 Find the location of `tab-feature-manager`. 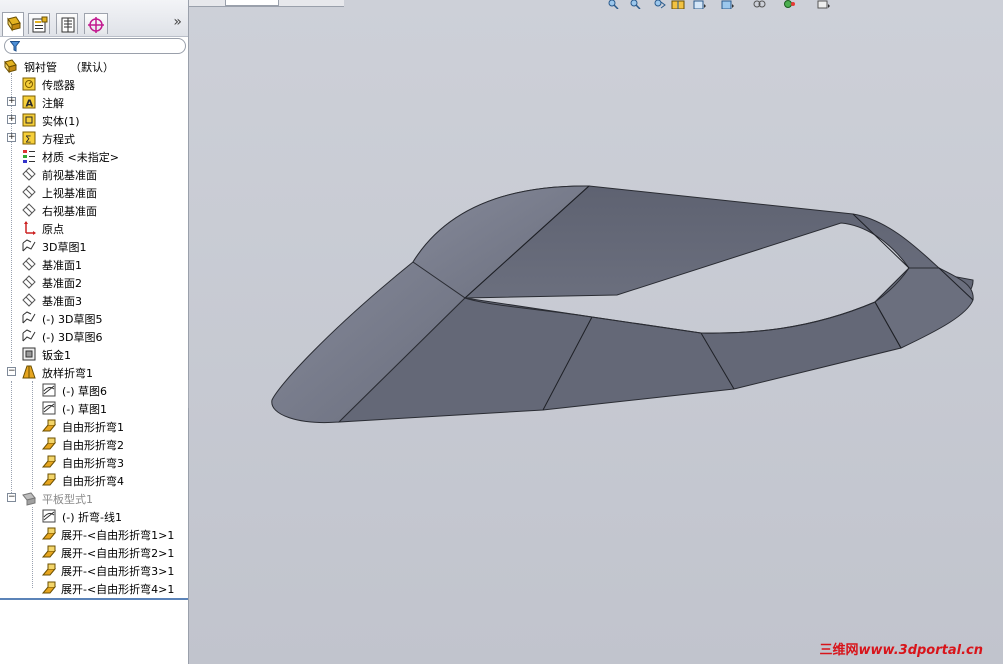

tab-feature-manager is located at coordinates (13, 24).